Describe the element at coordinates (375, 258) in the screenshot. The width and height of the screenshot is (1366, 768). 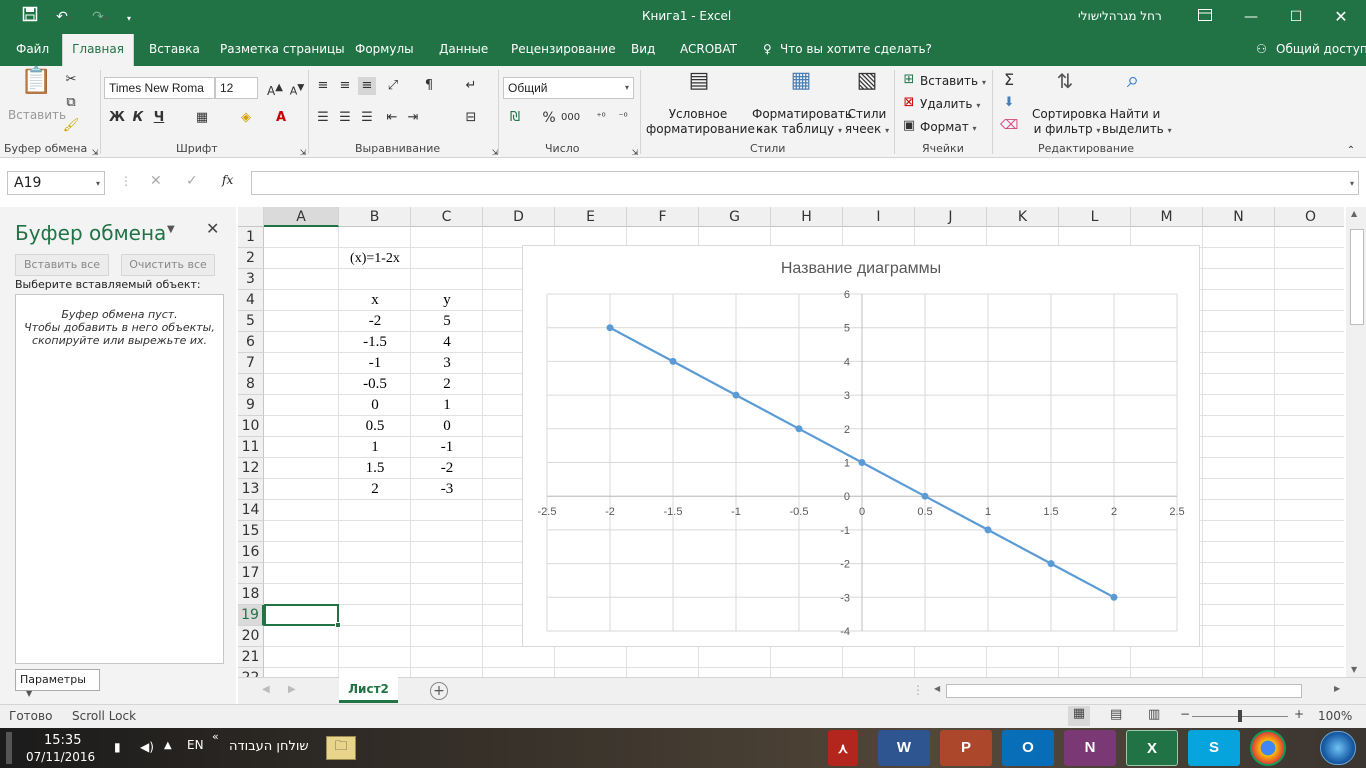
I see `formula-label-cell: (x)=1-2x` at that location.